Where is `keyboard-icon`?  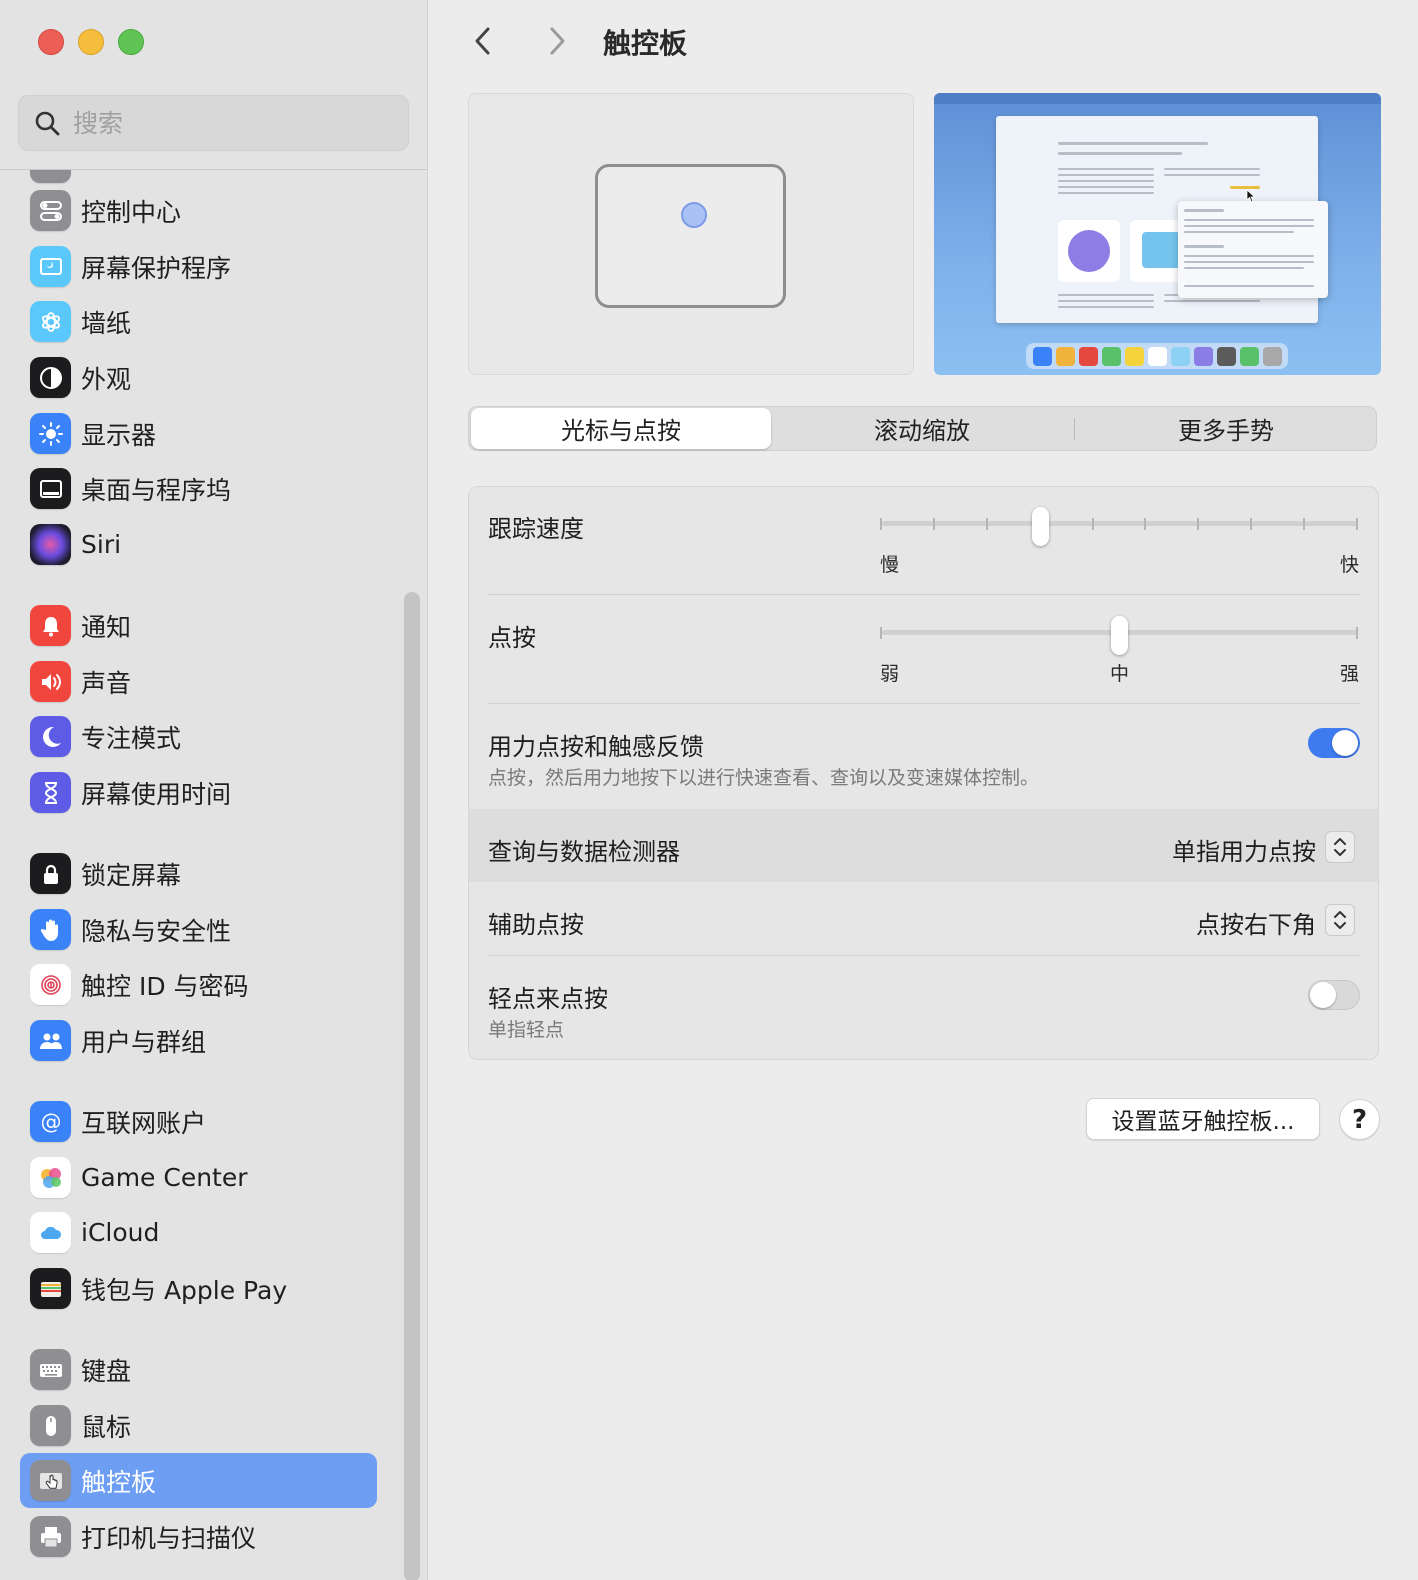 keyboard-icon is located at coordinates (50, 1369).